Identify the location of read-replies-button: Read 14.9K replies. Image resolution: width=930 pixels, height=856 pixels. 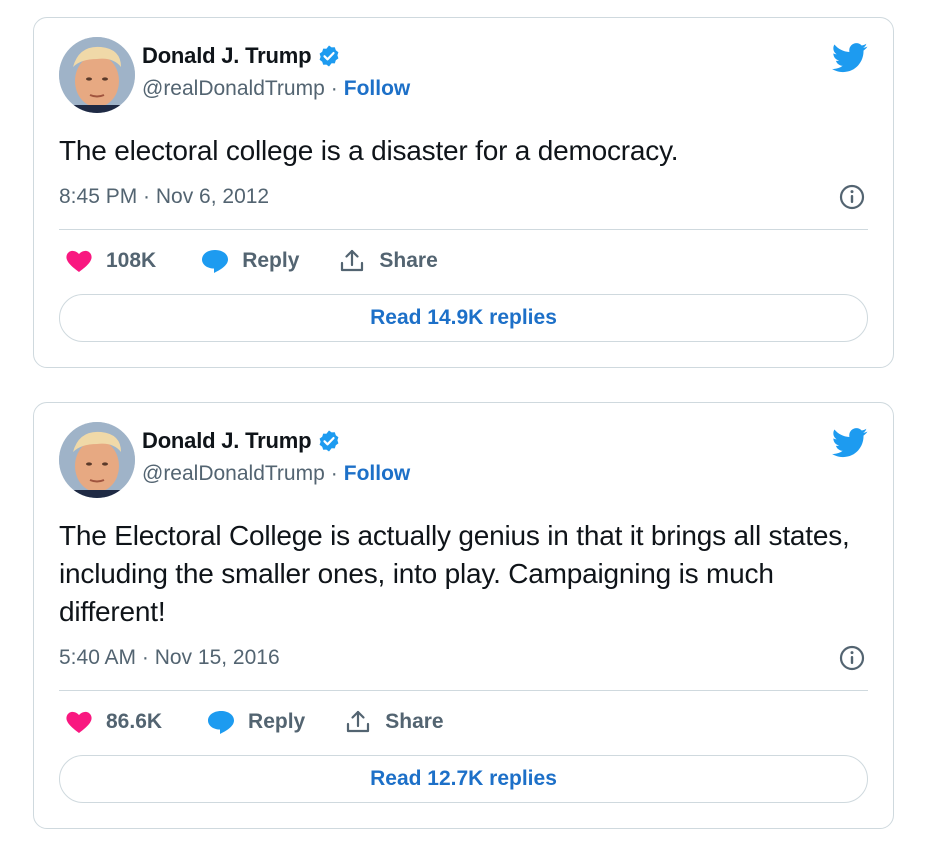
(463, 318).